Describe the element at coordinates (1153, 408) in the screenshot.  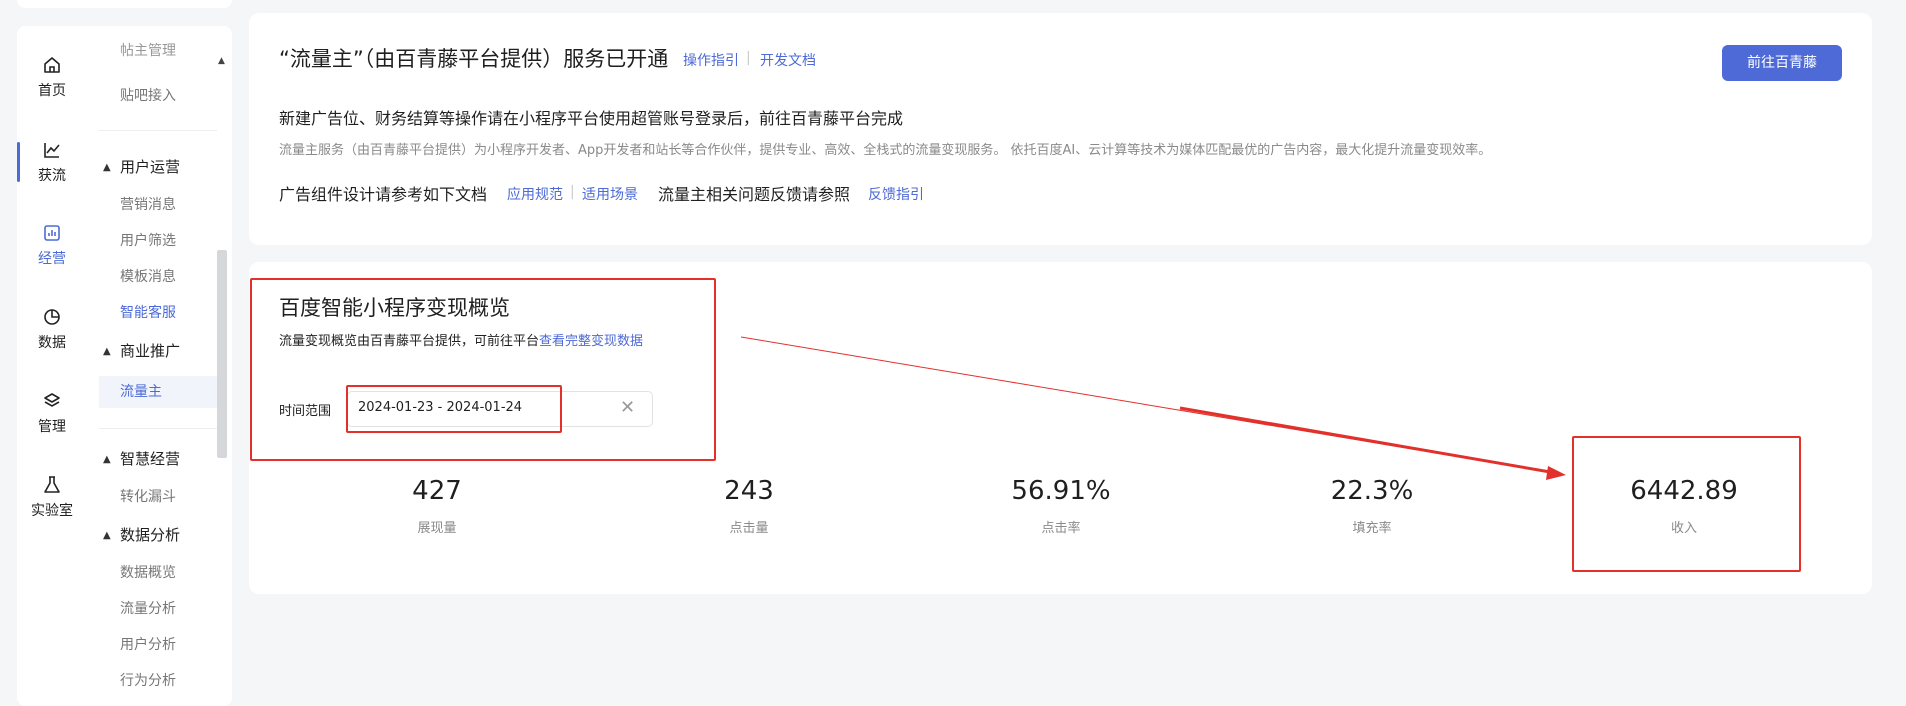
I see `annotation-arrow` at that location.